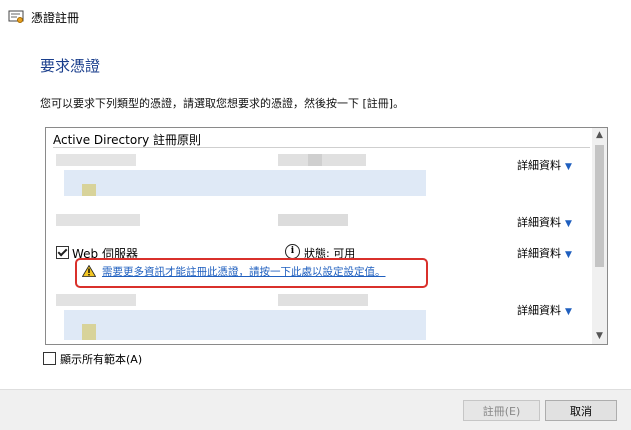  I want to click on page-description: 您可以要求下列類型的憑證，請選取您想要求的憑證，然後按一下 [註冊]。, so click(222, 103).